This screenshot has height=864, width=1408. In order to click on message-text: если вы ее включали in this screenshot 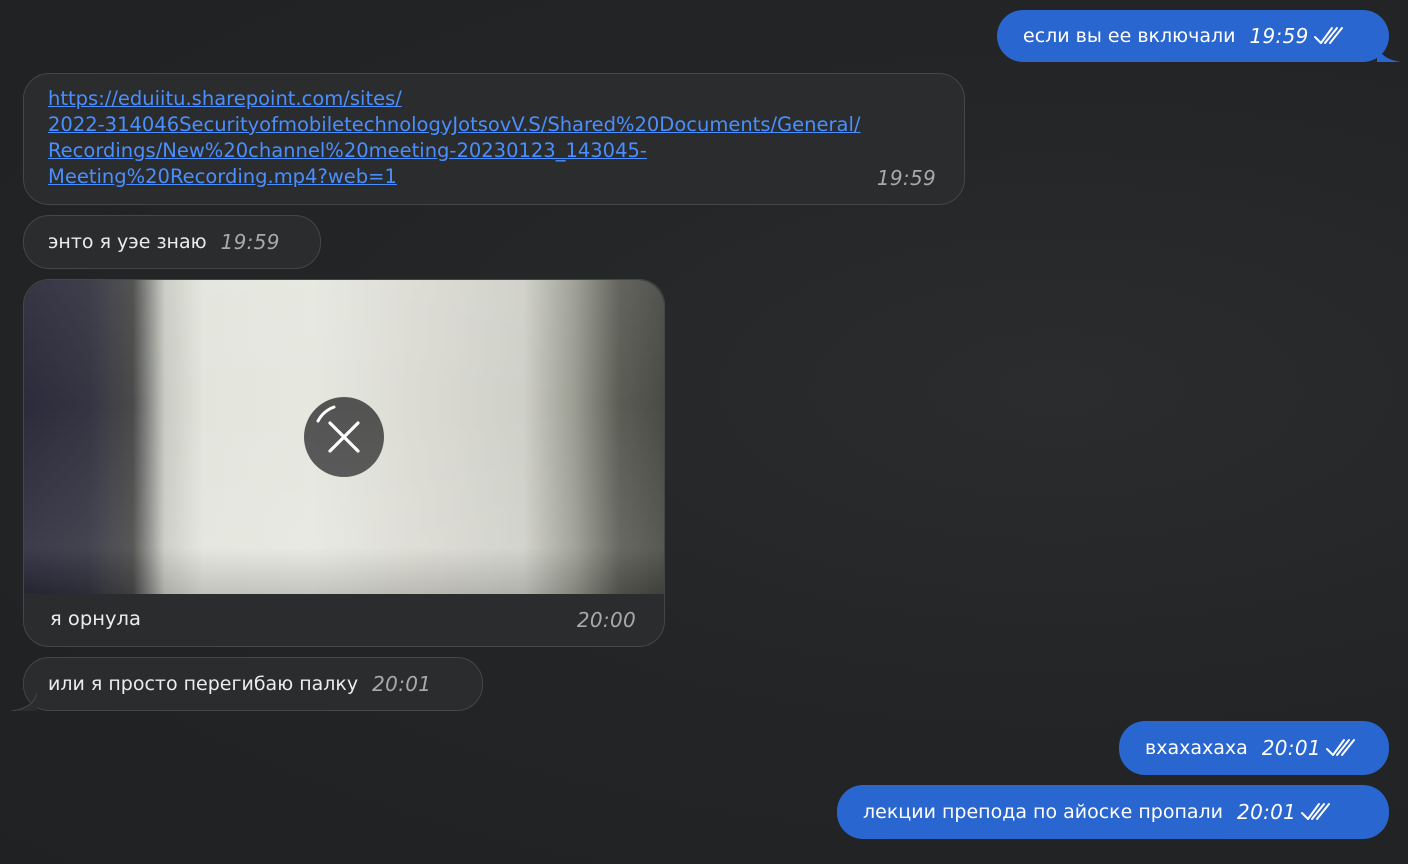, I will do `click(1129, 36)`.